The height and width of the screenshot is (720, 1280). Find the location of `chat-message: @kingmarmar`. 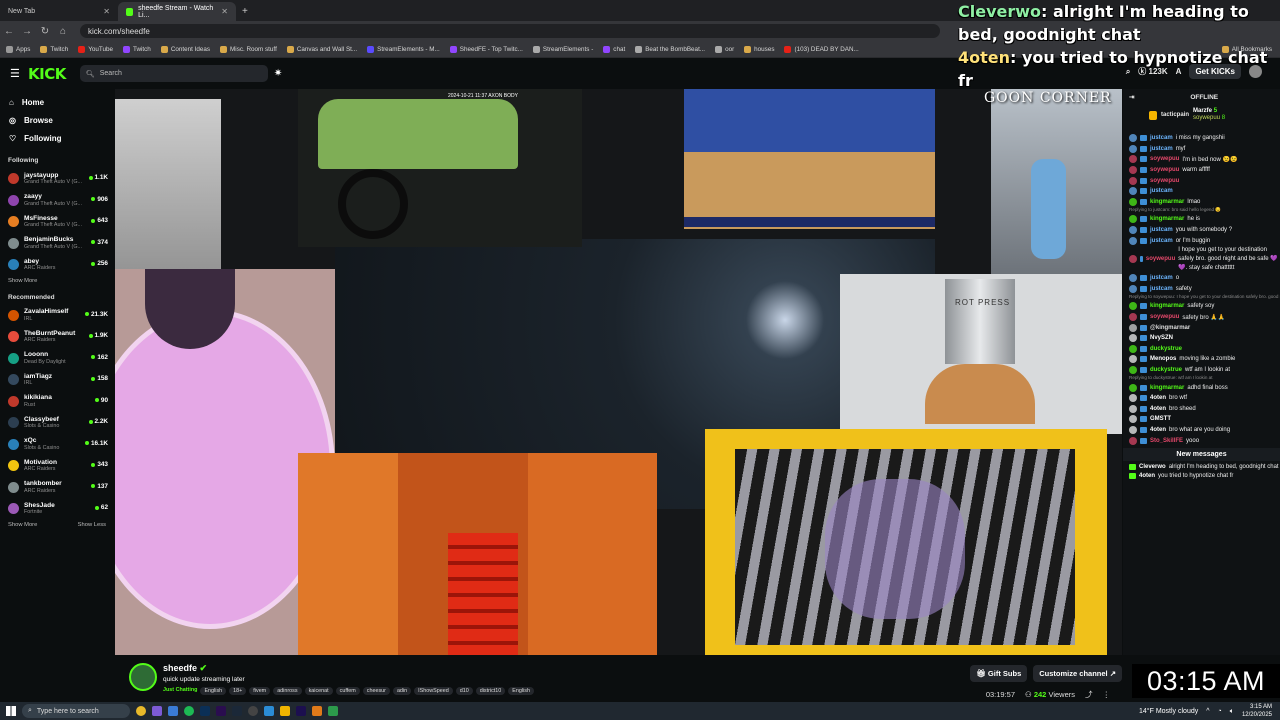

chat-message: @kingmarmar is located at coordinates (1201, 327).